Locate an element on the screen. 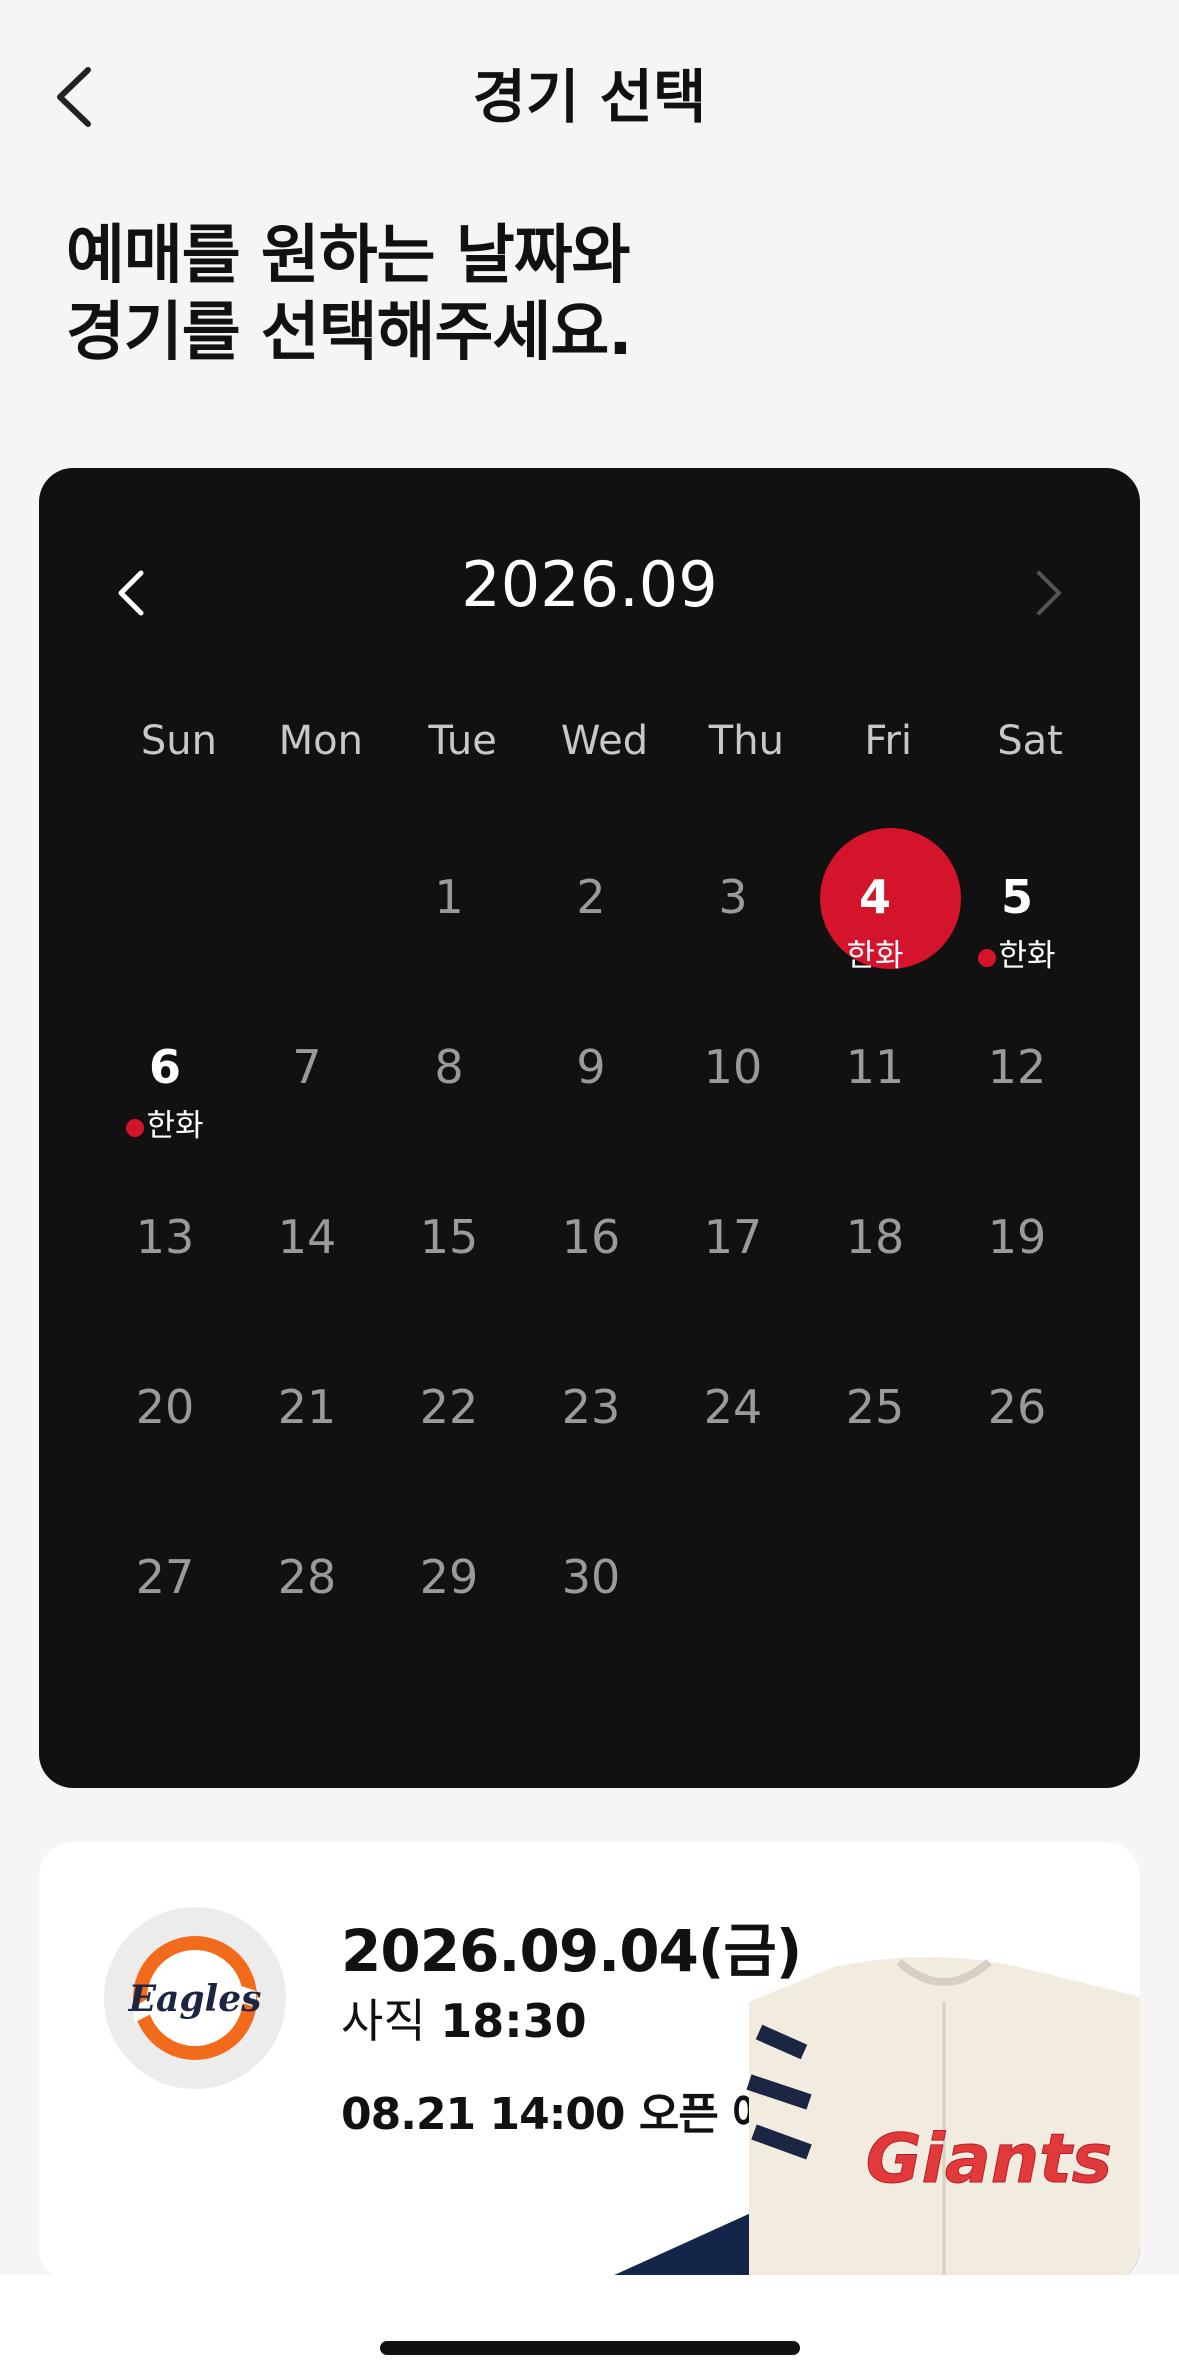  day-number: 4 is located at coordinates (874, 897).